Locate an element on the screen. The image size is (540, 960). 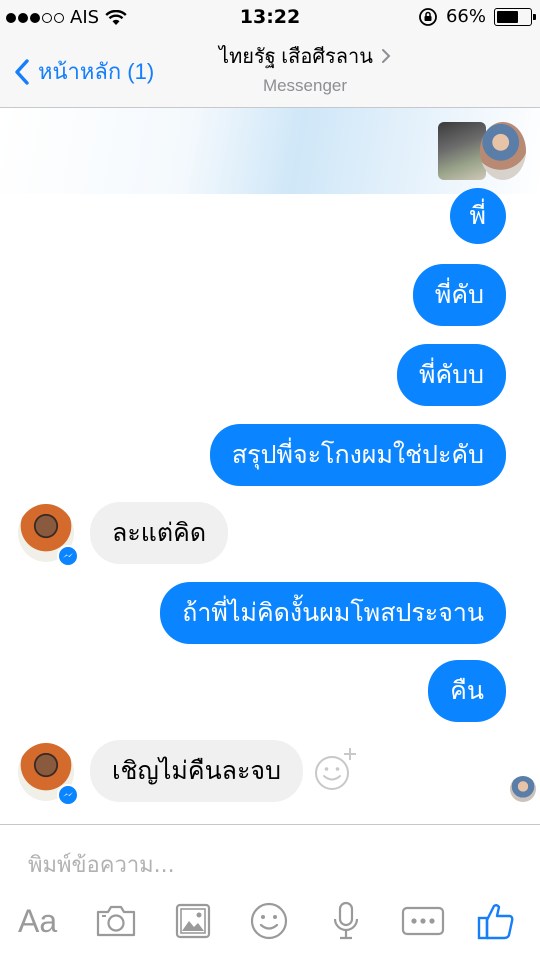
chevron-right-icon is located at coordinates (386, 56).